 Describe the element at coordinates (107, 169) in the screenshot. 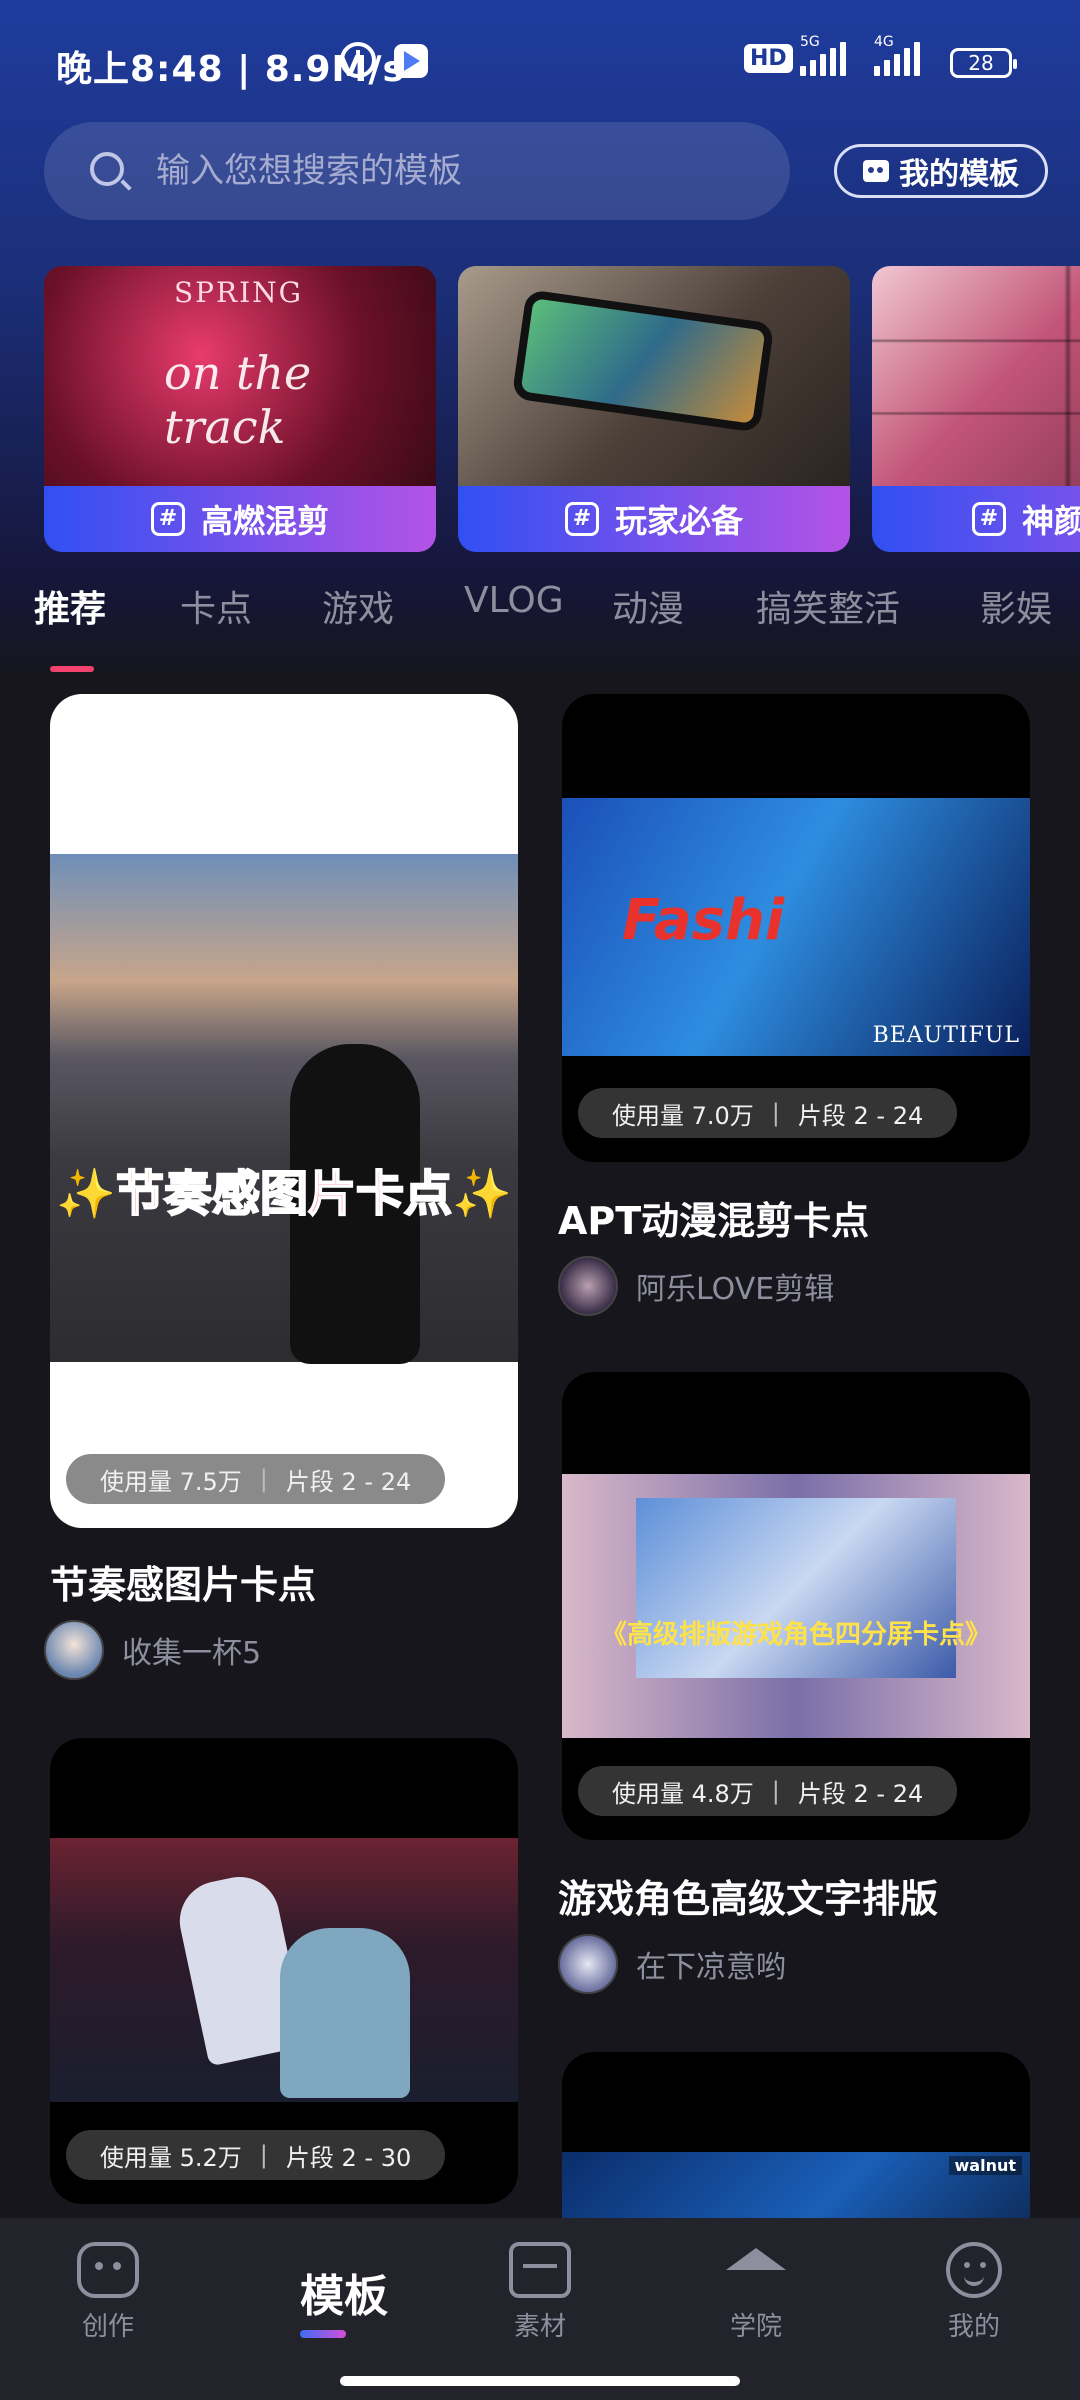

I see `search-icon` at that location.